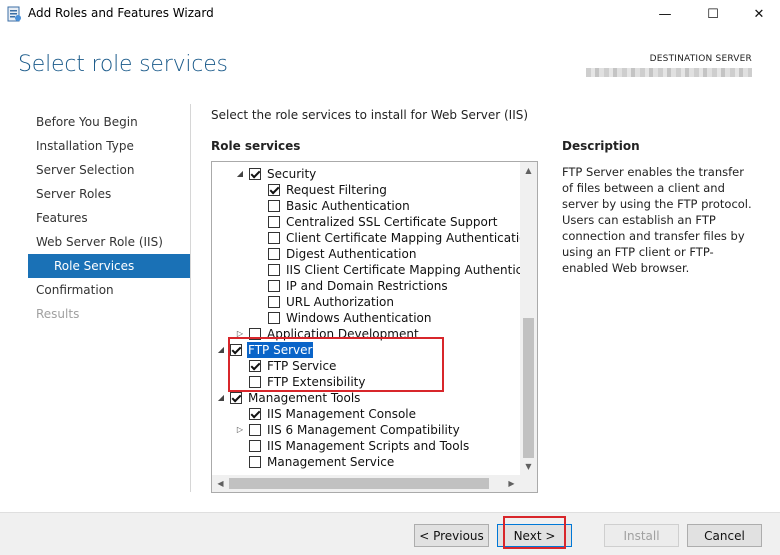 The width and height of the screenshot is (780, 555). I want to click on previous-button: < Previous, so click(451, 535).